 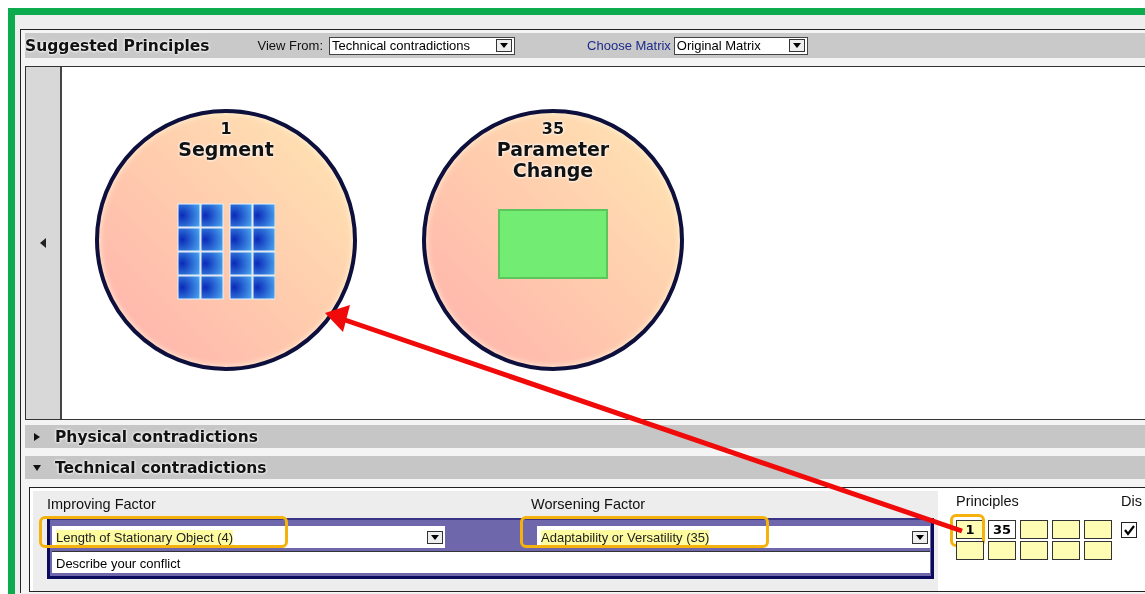 What do you see at coordinates (226, 252) in the screenshot?
I see `segmented-grid-icon` at bounding box center [226, 252].